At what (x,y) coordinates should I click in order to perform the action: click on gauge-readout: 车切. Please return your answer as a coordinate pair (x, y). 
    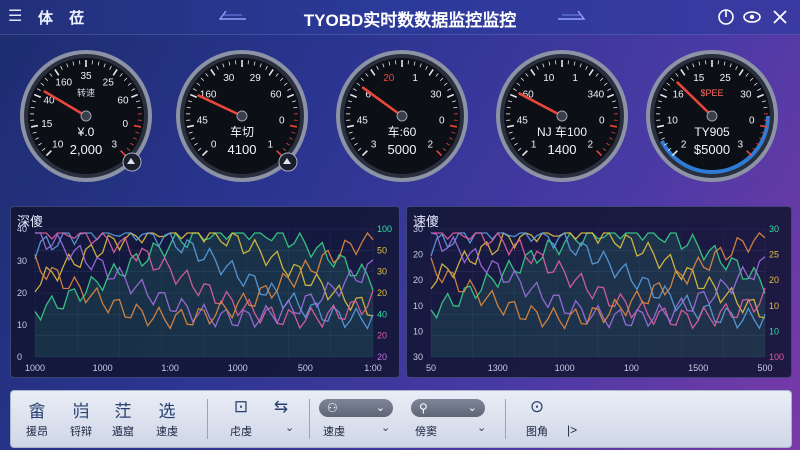
    Looking at the image, I should click on (242, 131).